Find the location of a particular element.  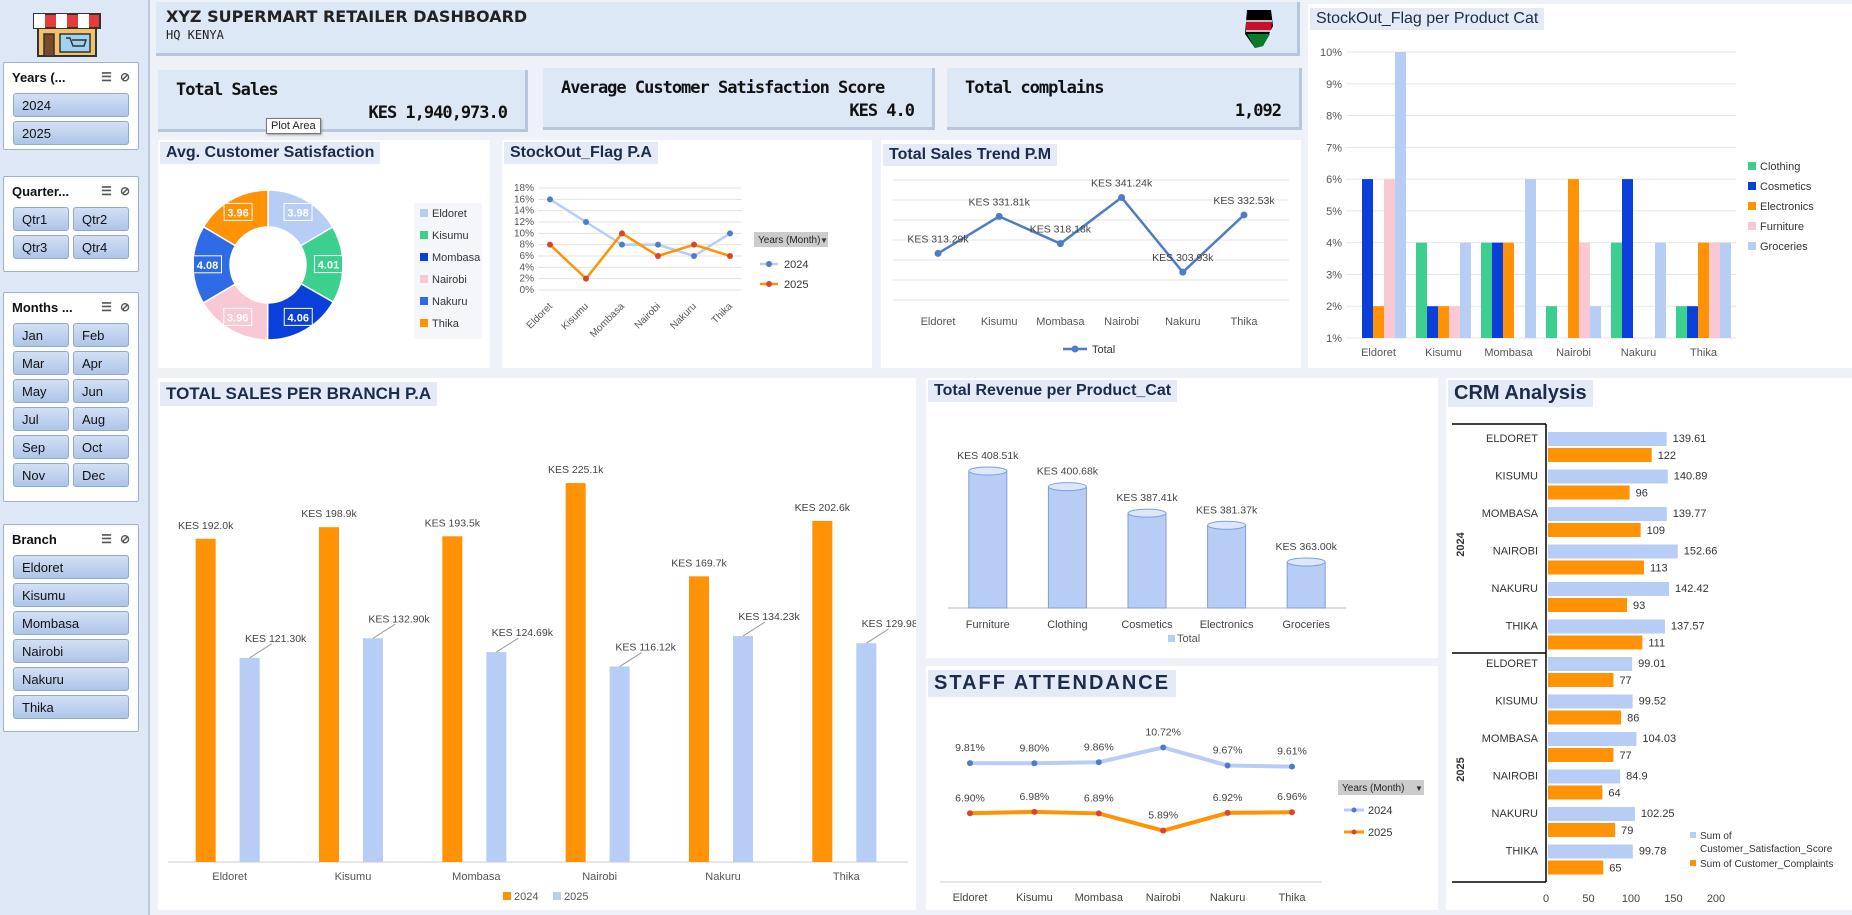

kpi-value: KES 1,940,973.0 is located at coordinates (438, 113).